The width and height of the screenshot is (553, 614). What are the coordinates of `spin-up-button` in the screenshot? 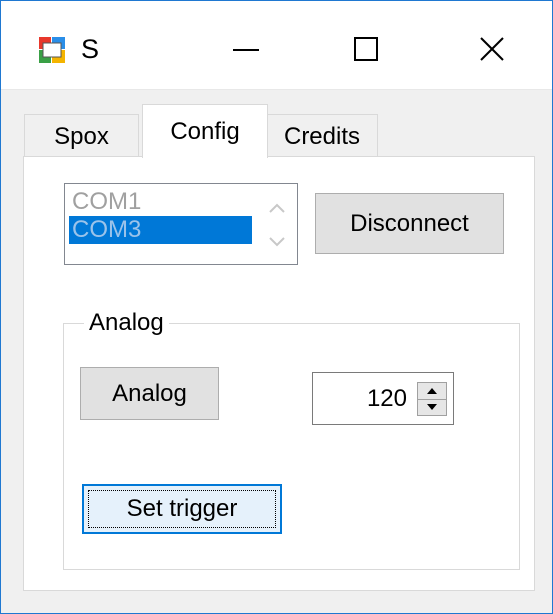 It's located at (432, 391).